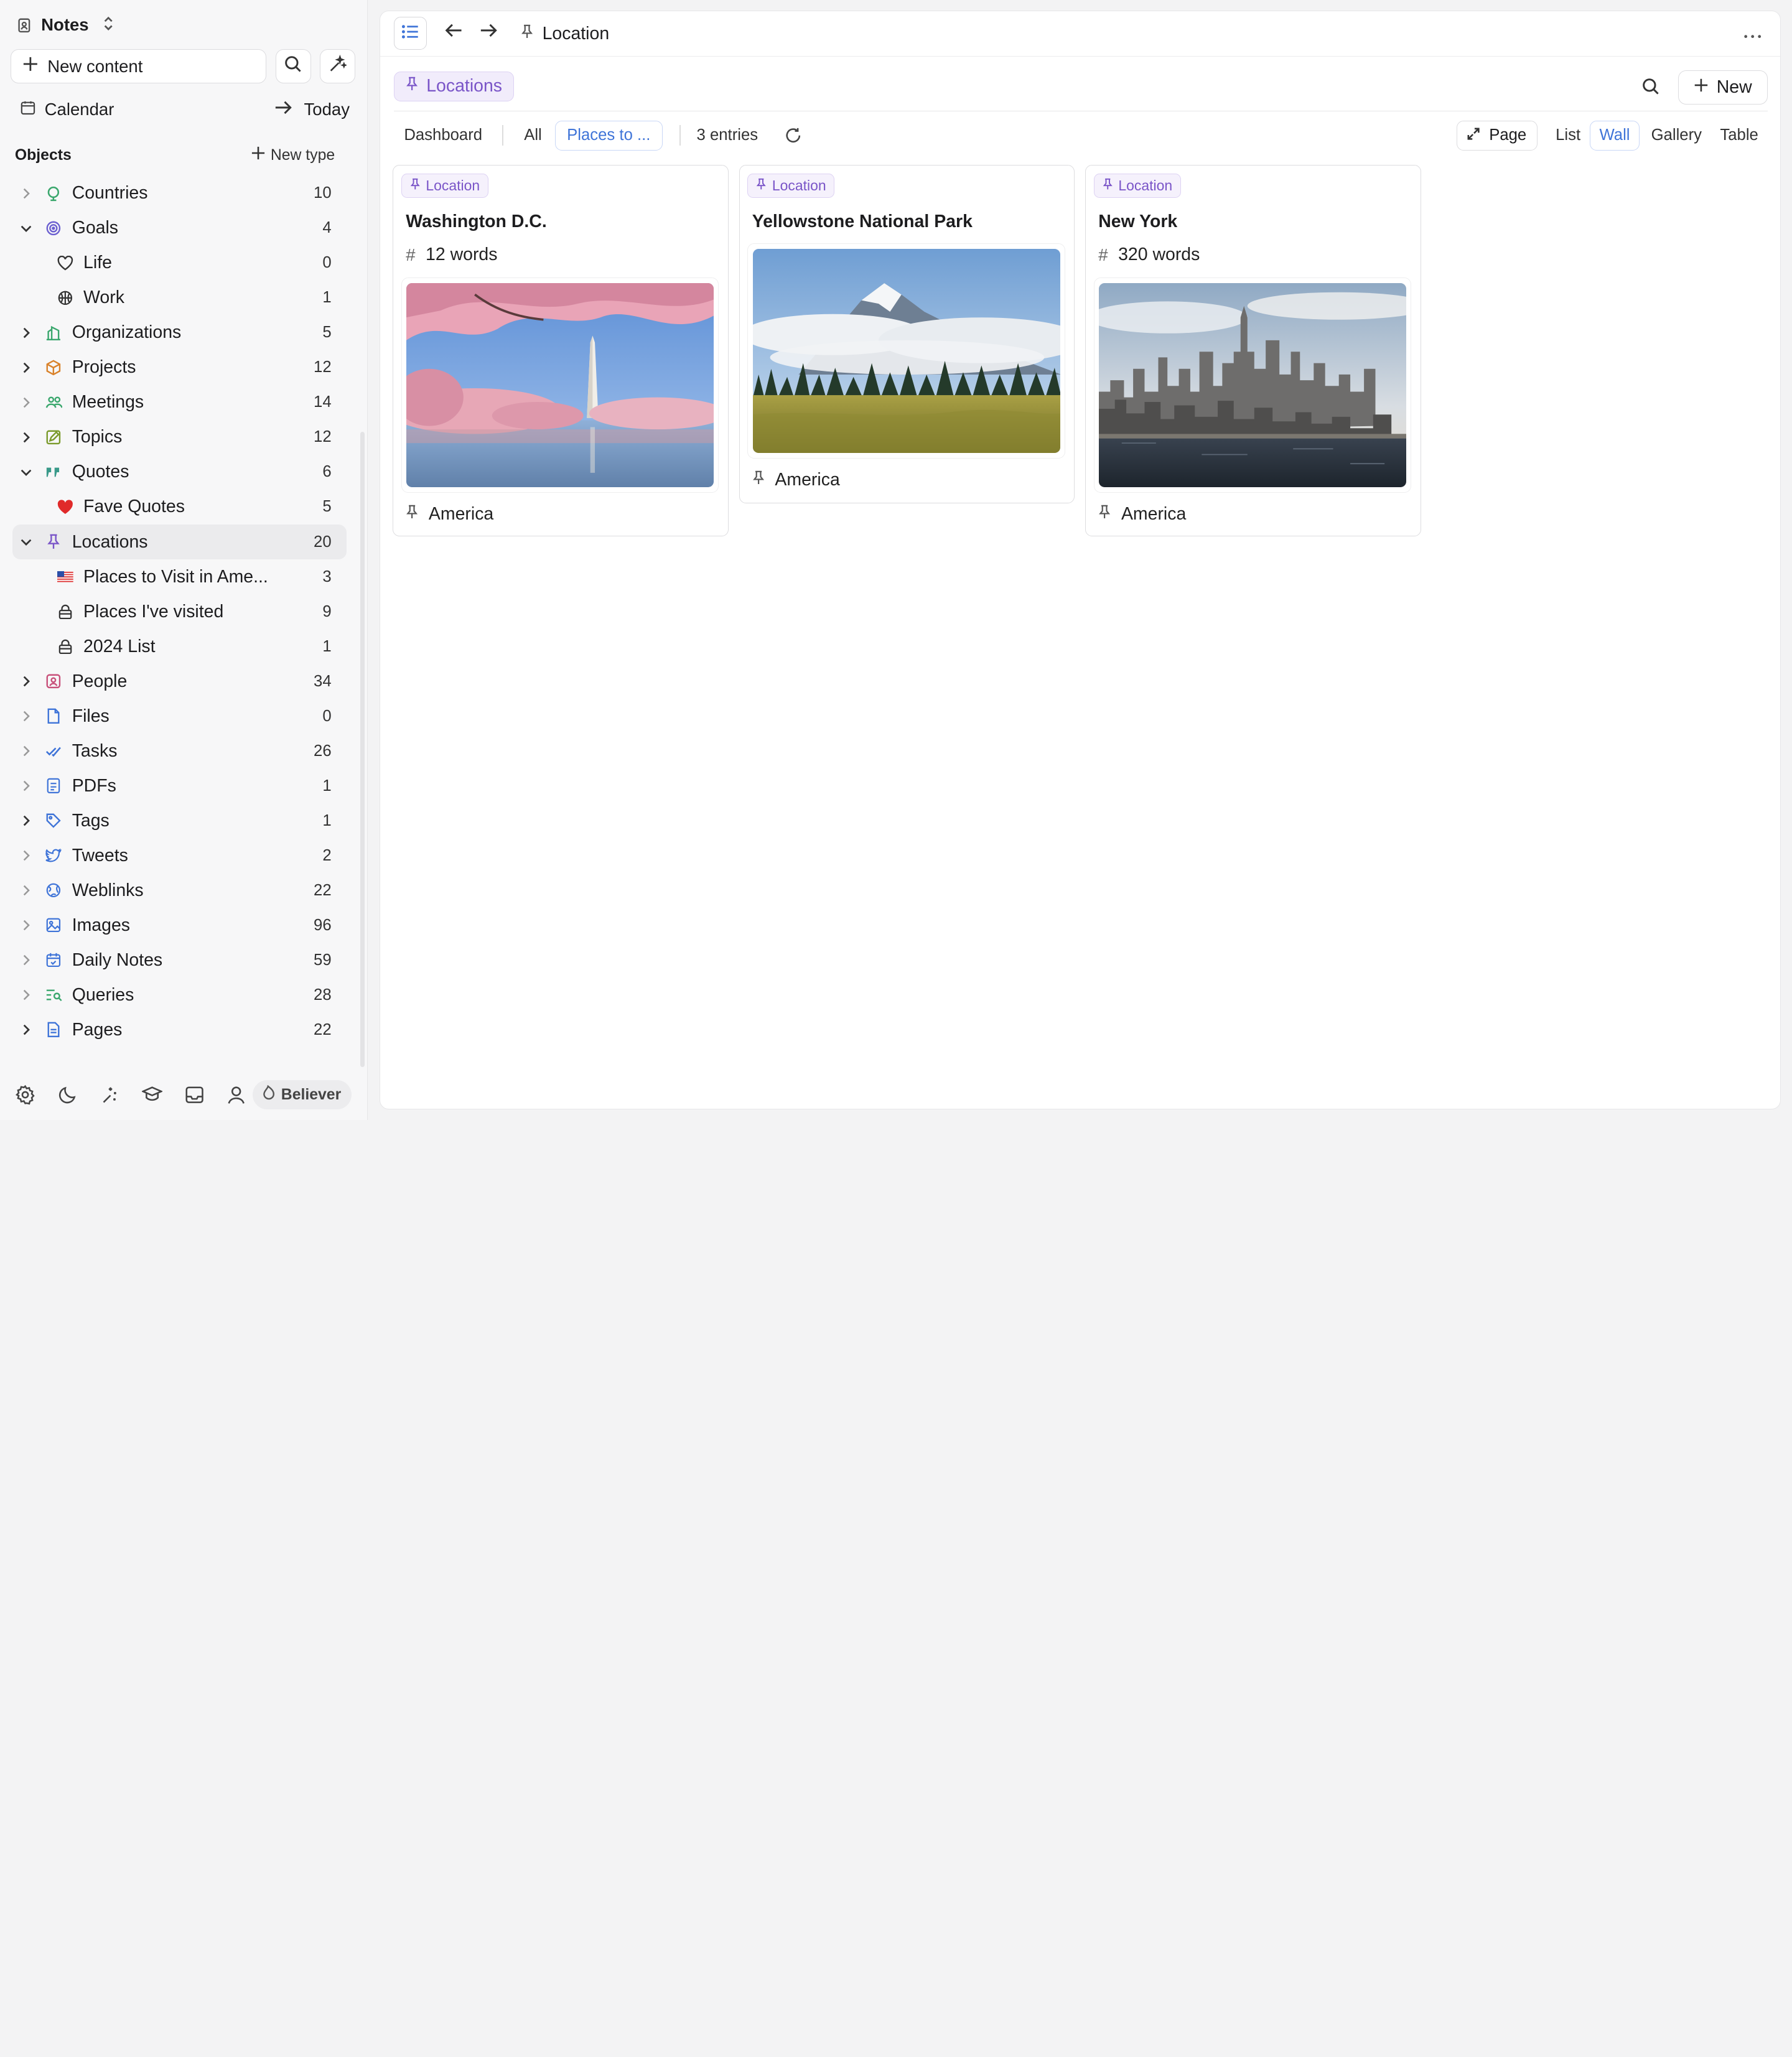  I want to click on inbox-icon, so click(194, 1094).